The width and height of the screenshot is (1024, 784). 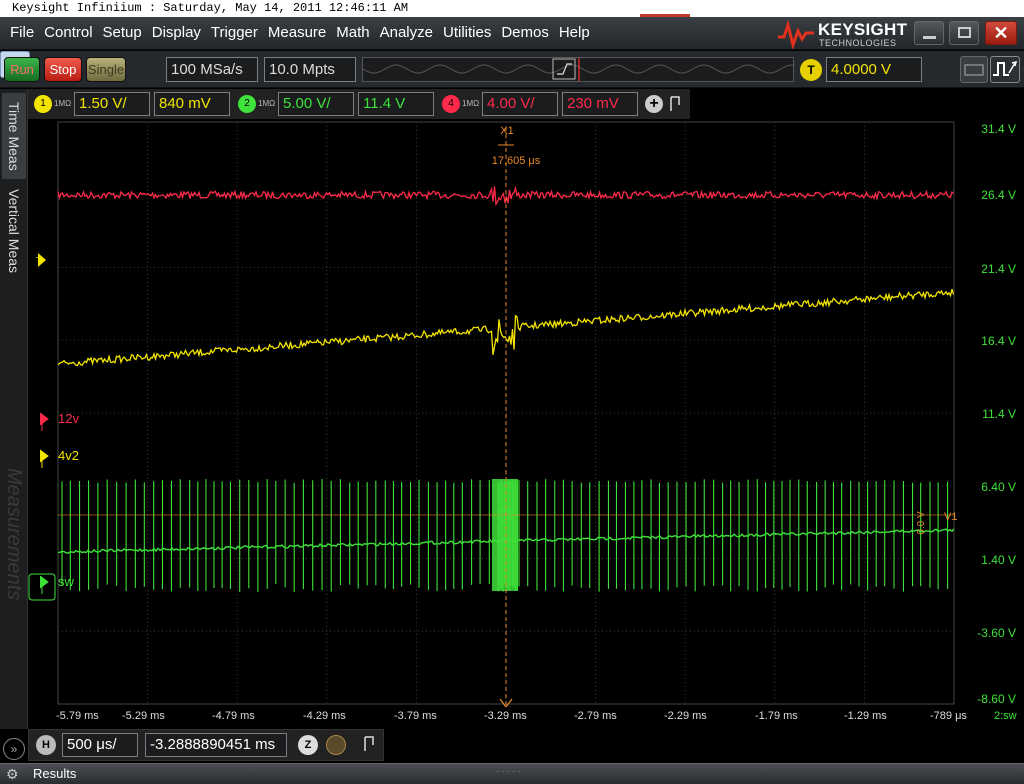 What do you see at coordinates (921, 523) in the screenshot?
I see `v1-value-label: 0.0 V` at bounding box center [921, 523].